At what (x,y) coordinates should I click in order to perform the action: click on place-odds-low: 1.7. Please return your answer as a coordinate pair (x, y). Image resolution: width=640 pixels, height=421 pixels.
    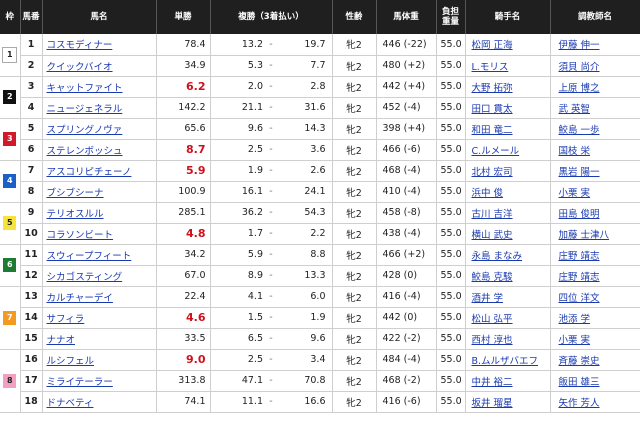
    Looking at the image, I should click on (237, 234).